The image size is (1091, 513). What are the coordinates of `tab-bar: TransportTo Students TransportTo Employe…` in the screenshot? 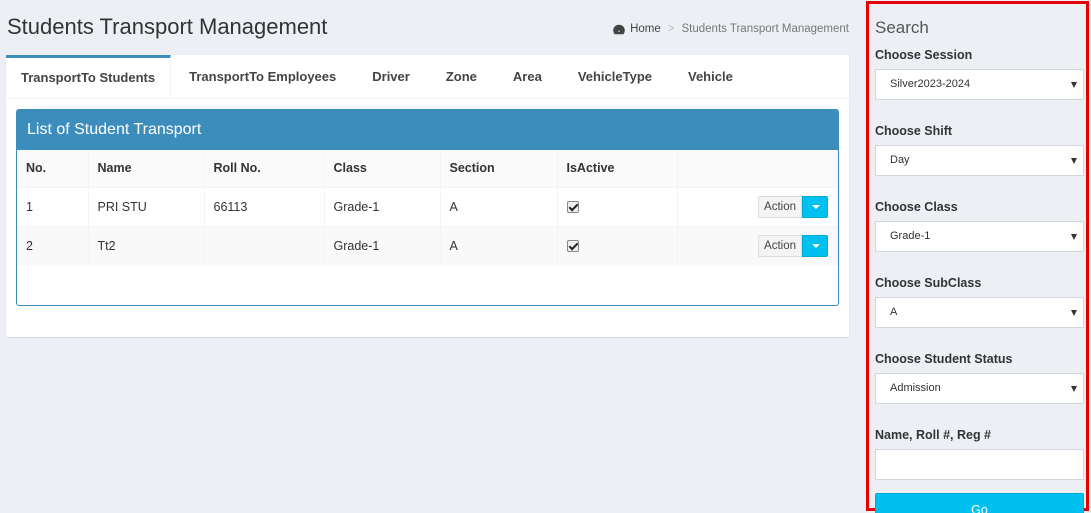 It's located at (427, 77).